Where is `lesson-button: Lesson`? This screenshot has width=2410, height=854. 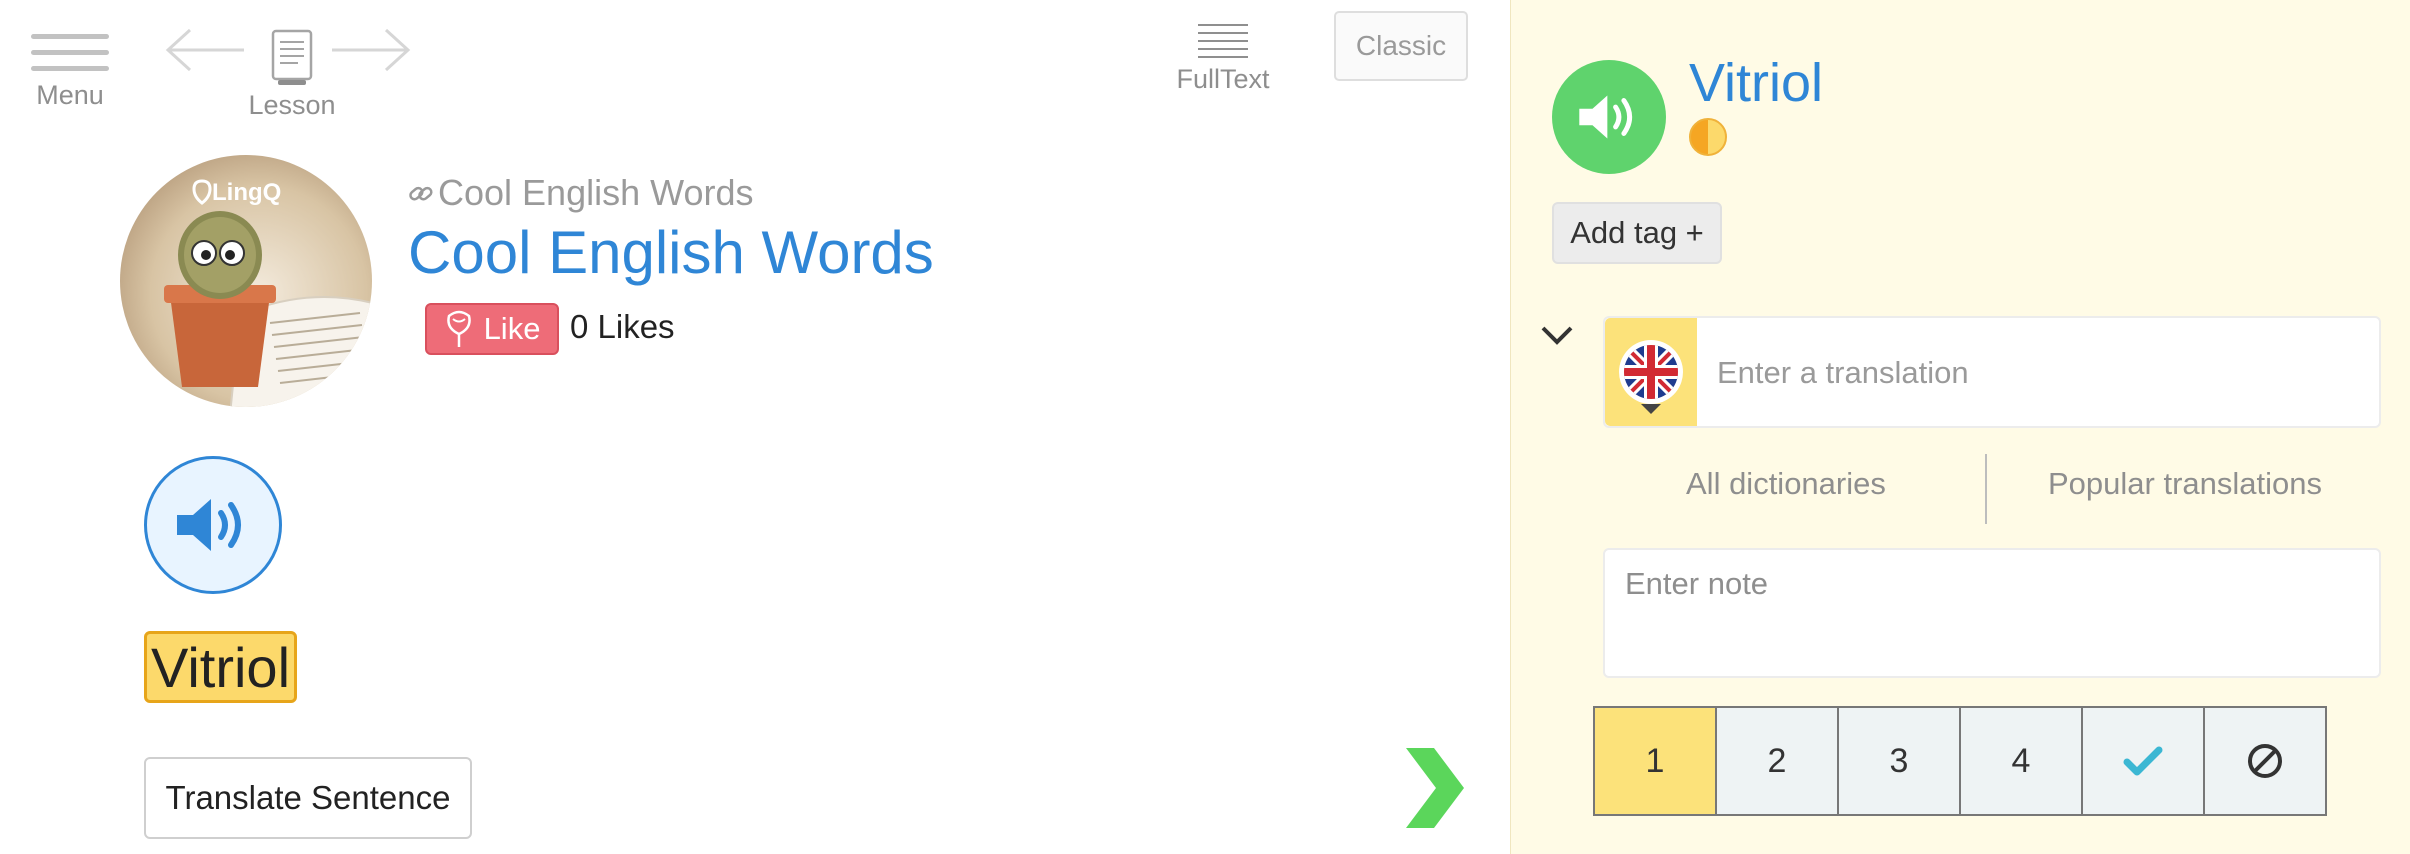 lesson-button: Lesson is located at coordinates (292, 74).